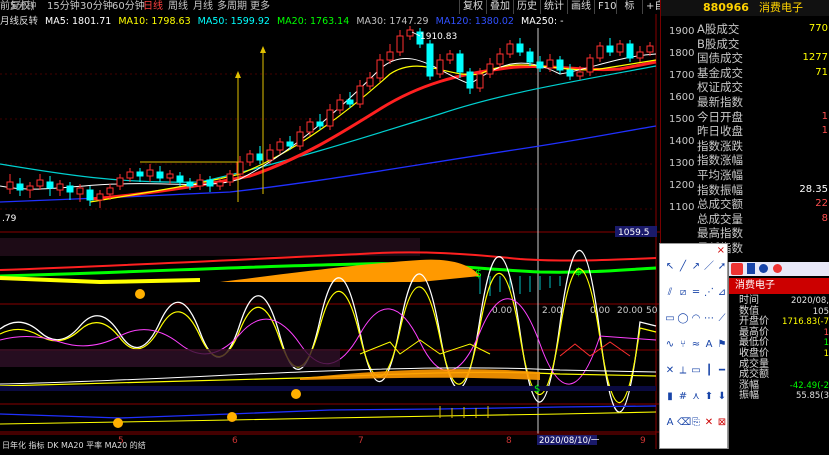  I want to click on lock-tool-icon: ⊠, so click(722, 423).